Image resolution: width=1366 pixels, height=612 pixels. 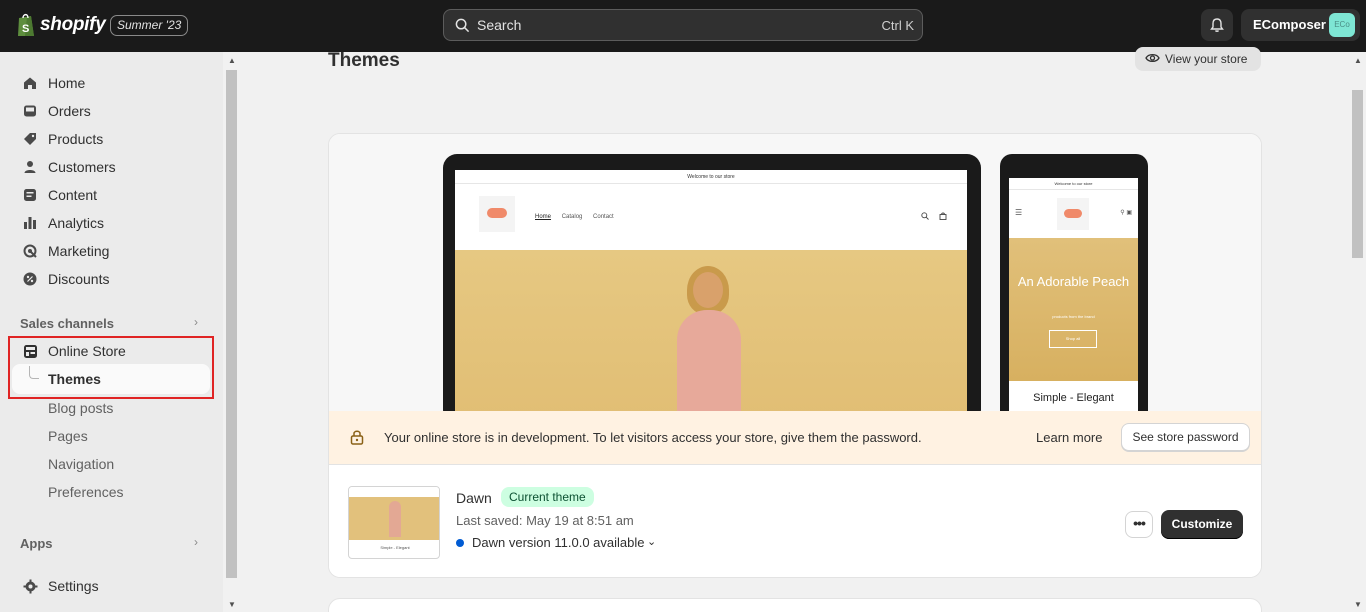 I want to click on view-store-label: View your store, so click(x=1206, y=59).